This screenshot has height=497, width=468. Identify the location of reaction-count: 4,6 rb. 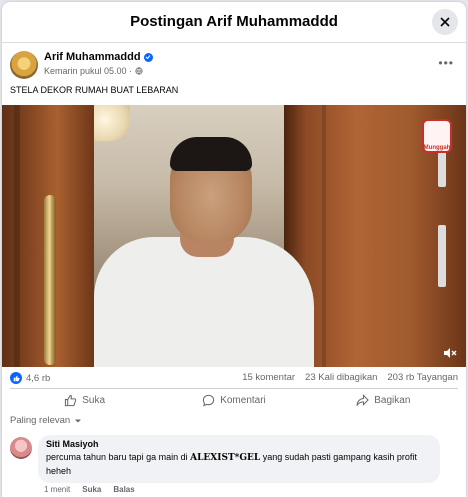
(38, 378).